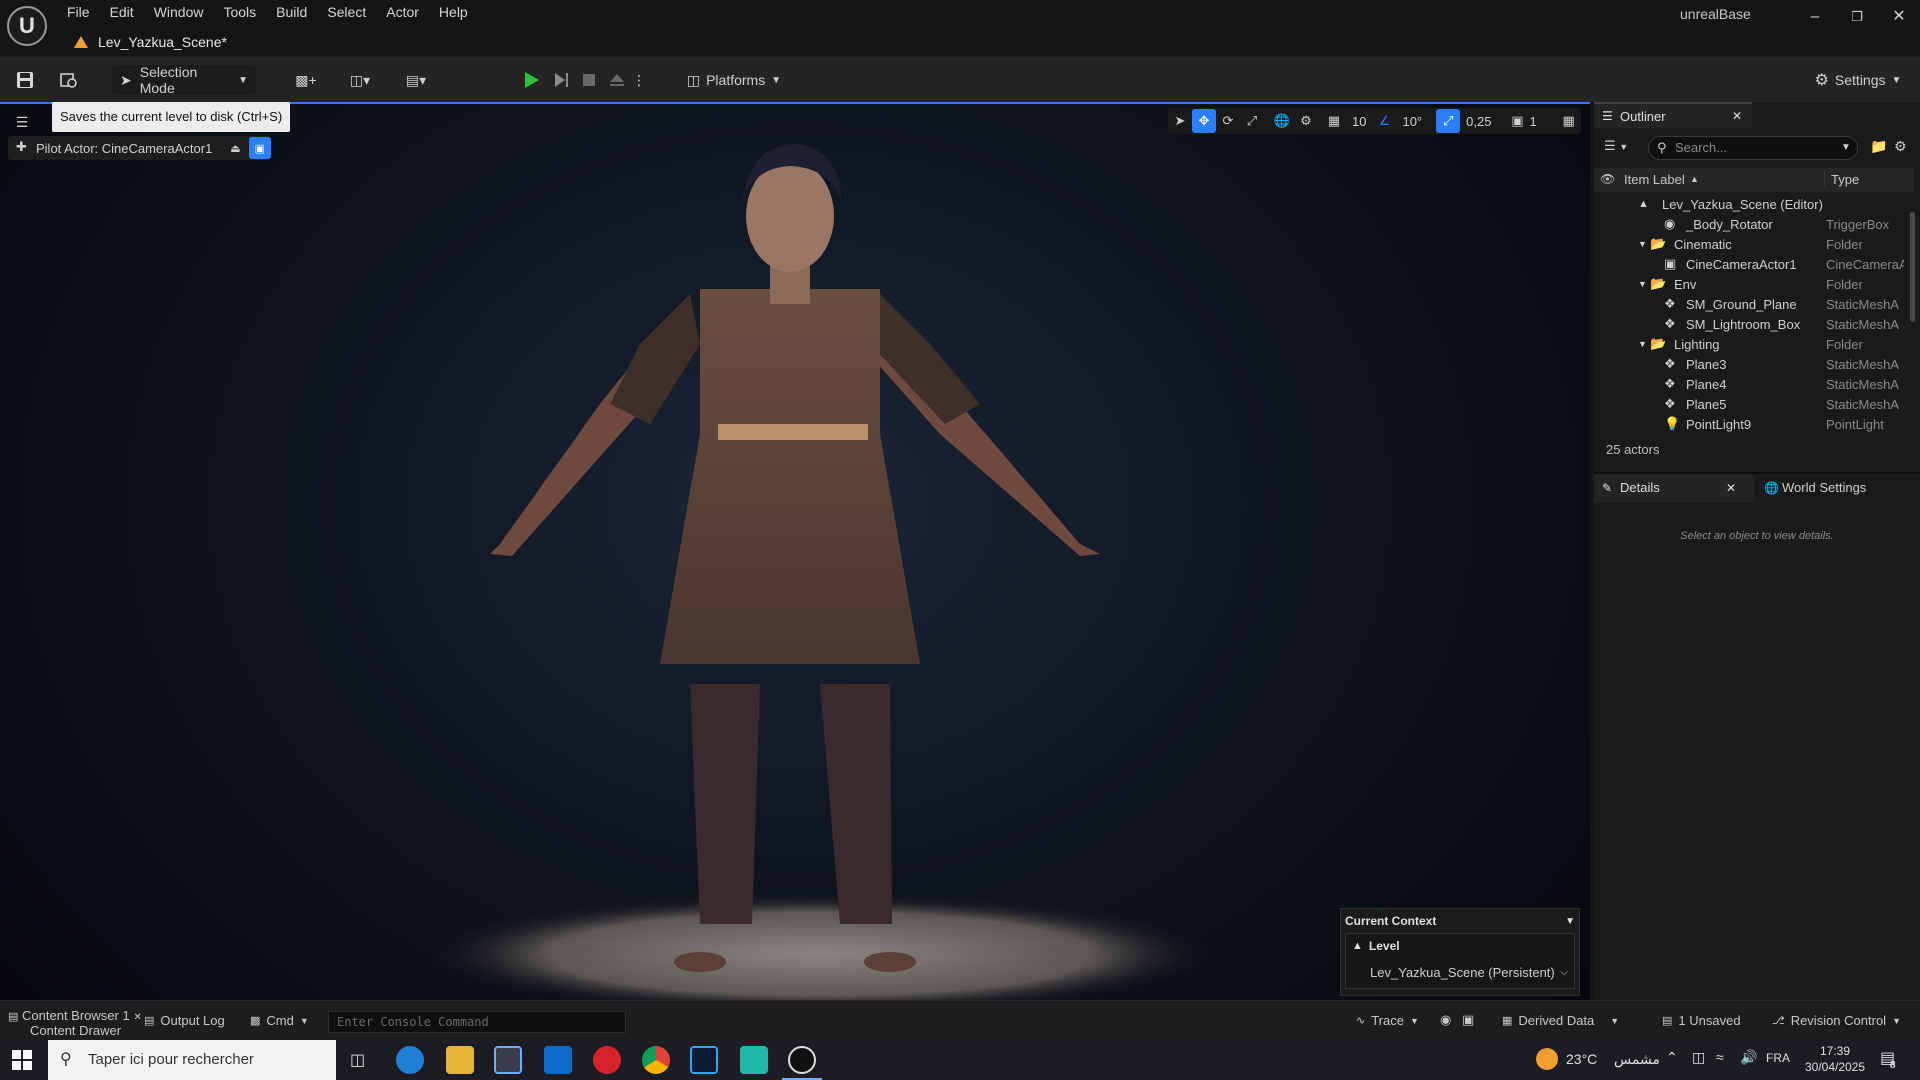  I want to click on tab-world-settings: 🌐 World Settings, so click(1838, 488).